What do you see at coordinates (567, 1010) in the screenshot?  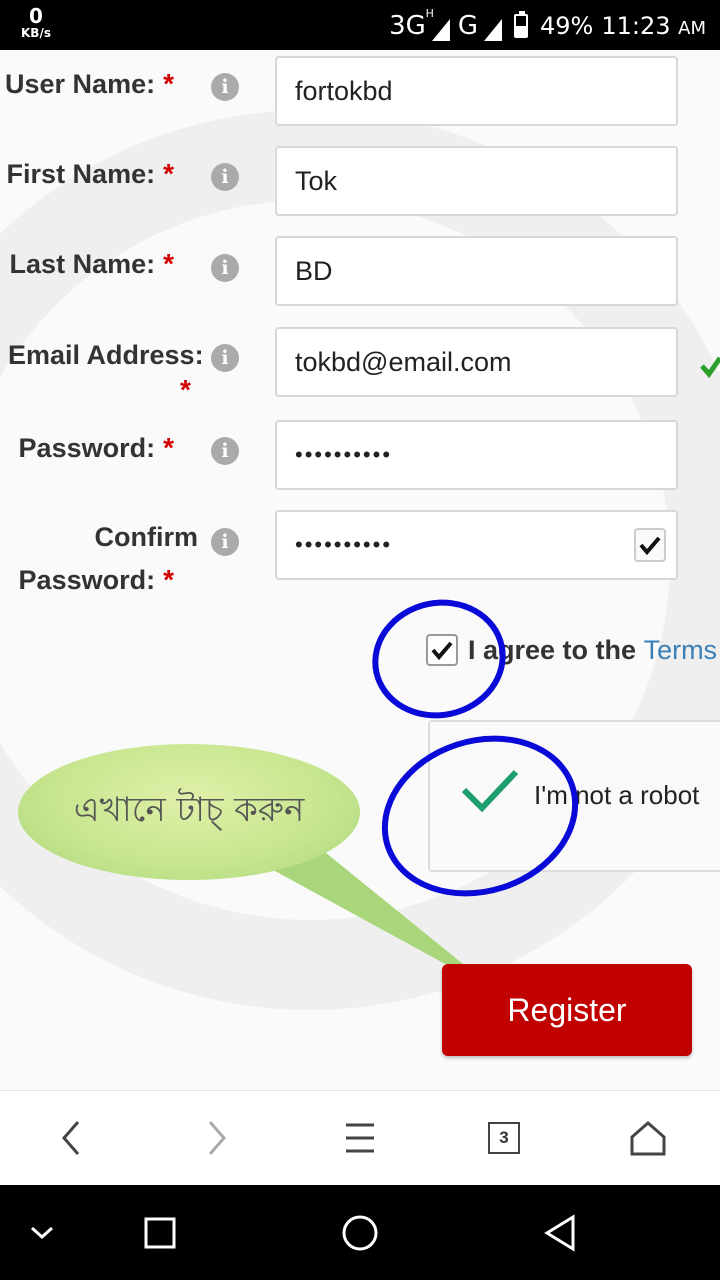 I see `register-button: Register` at bounding box center [567, 1010].